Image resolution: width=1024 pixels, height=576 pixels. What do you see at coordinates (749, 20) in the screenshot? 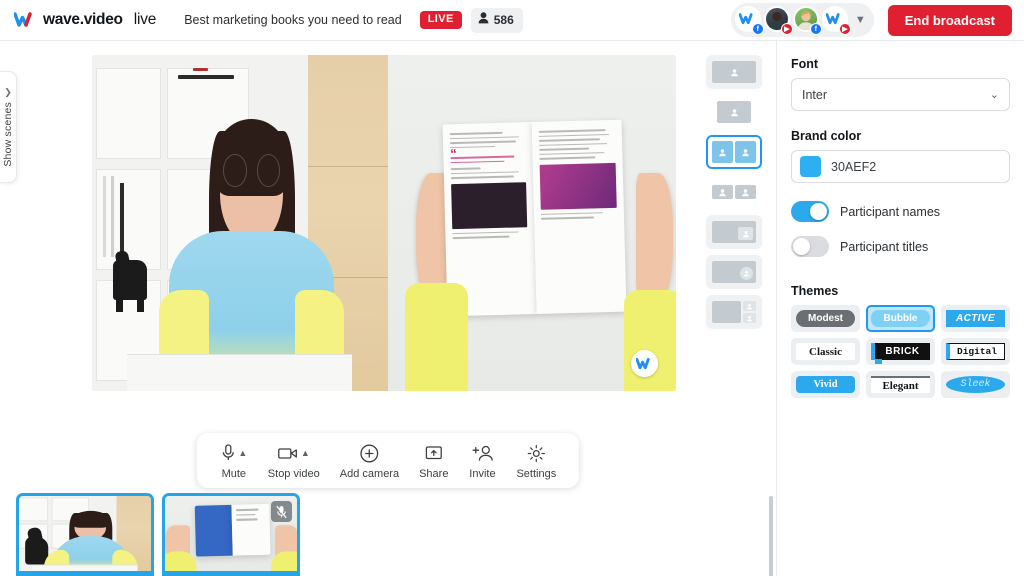
I see `destination-avatar-1: f` at bounding box center [749, 20].